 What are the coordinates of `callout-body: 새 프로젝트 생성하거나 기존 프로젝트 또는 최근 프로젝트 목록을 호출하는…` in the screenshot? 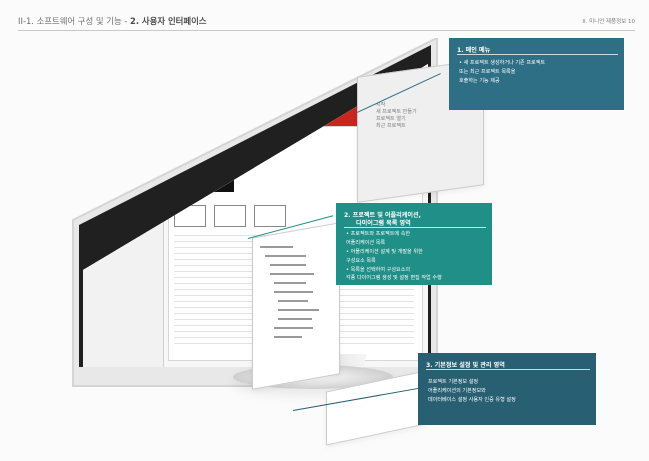 It's located at (537, 73).